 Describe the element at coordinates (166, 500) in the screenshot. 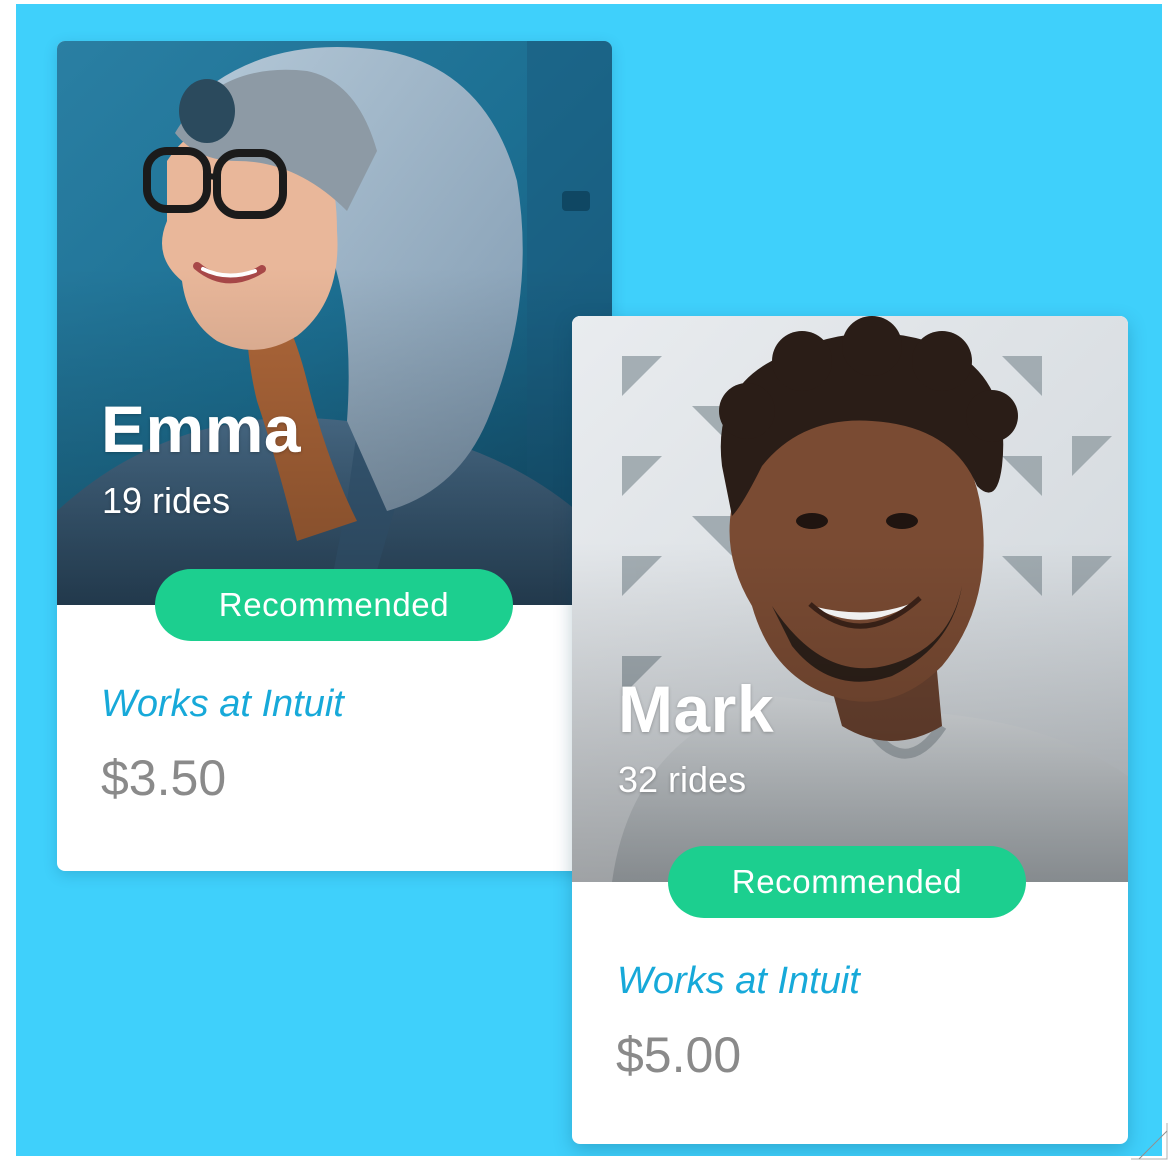

I see `ride-count: 19 rides` at that location.